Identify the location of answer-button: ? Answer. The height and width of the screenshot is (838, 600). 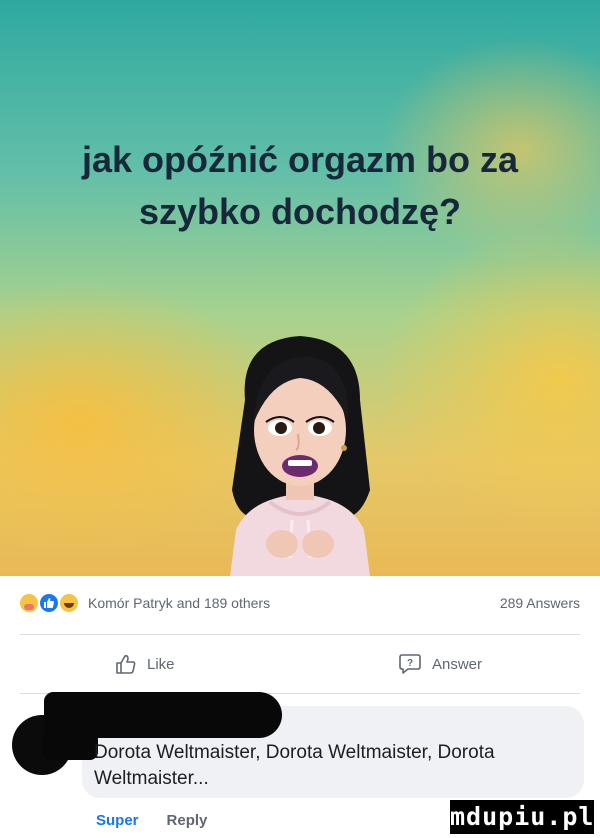
(440, 664).